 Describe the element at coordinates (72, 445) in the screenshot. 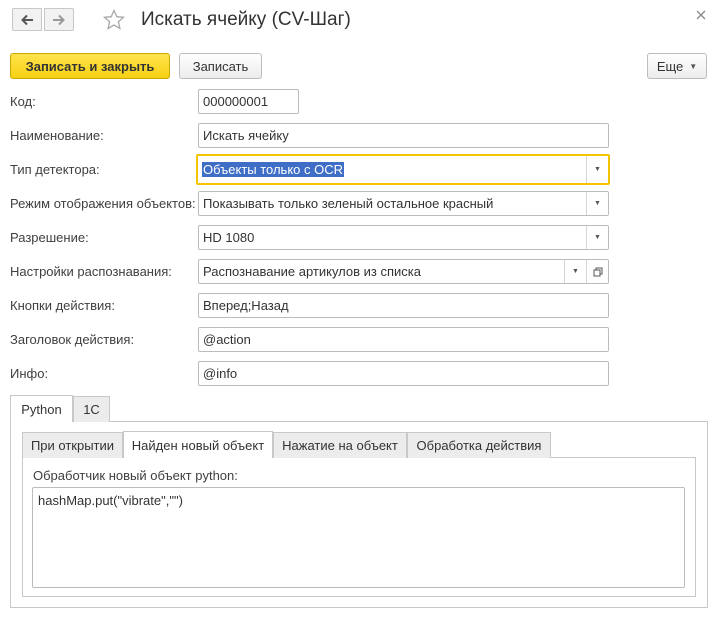

I see `tab-on-open: При открытии` at that location.